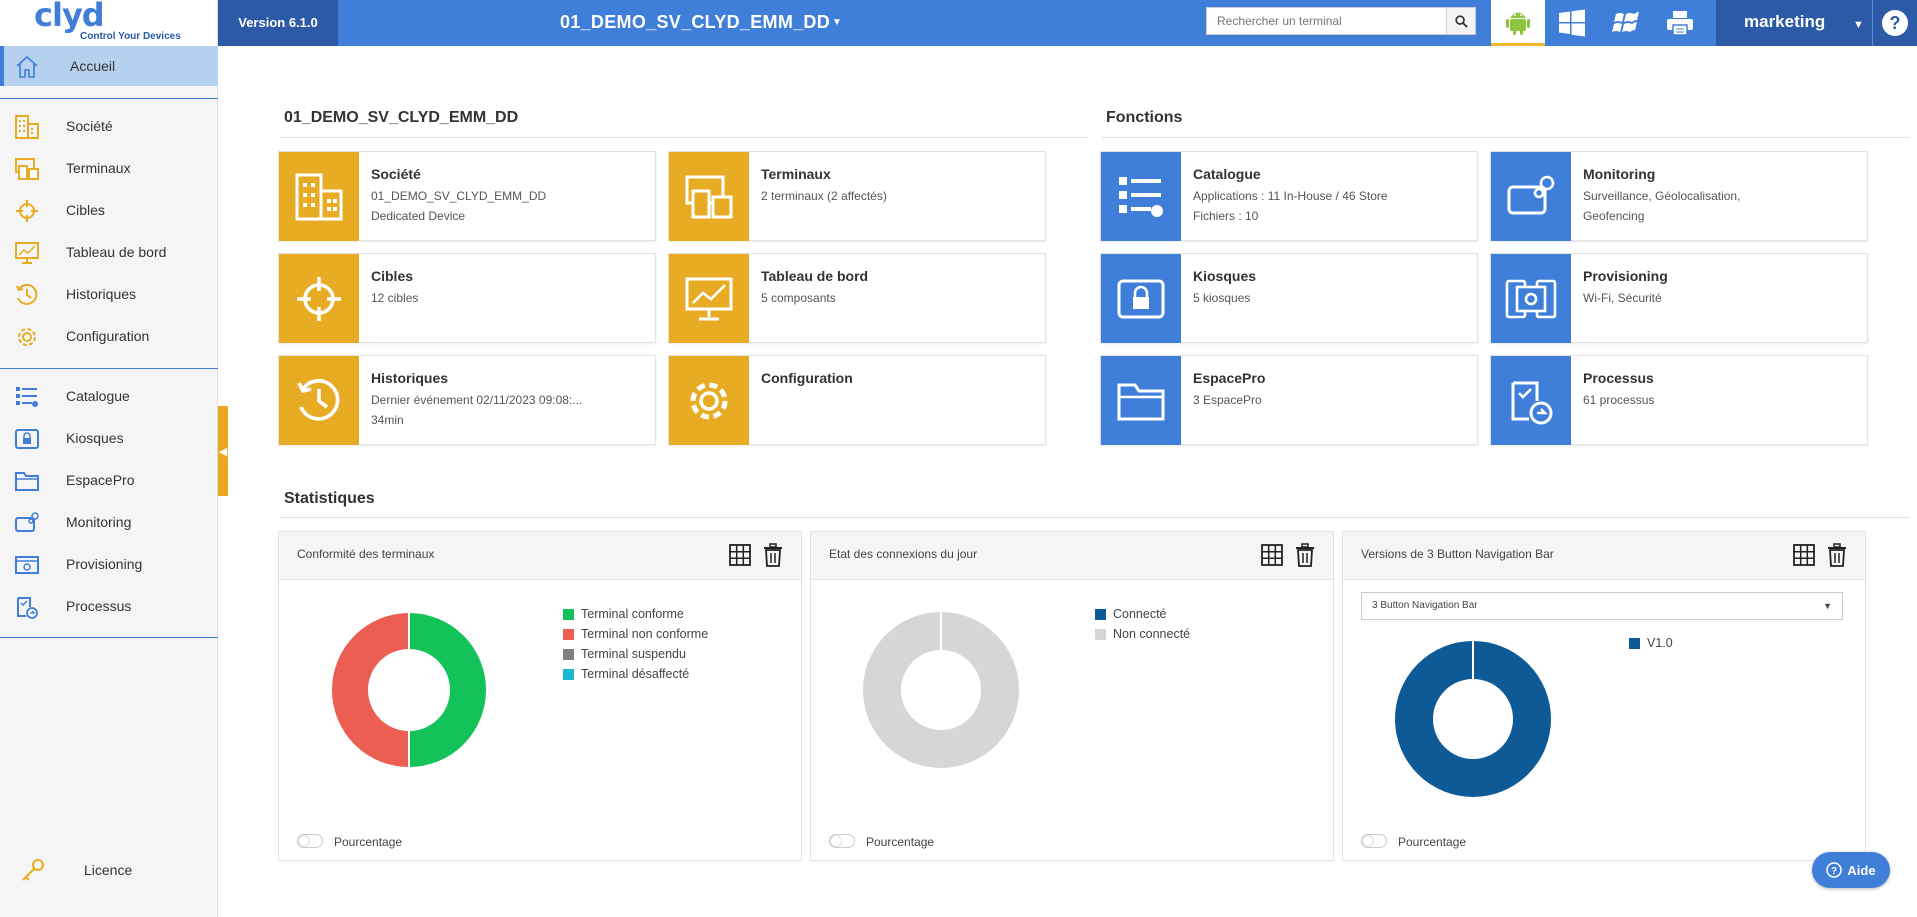 The image size is (1917, 917). I want to click on card-terminaux: Terminaux 2 terminaux (2 affectés), so click(857, 196).